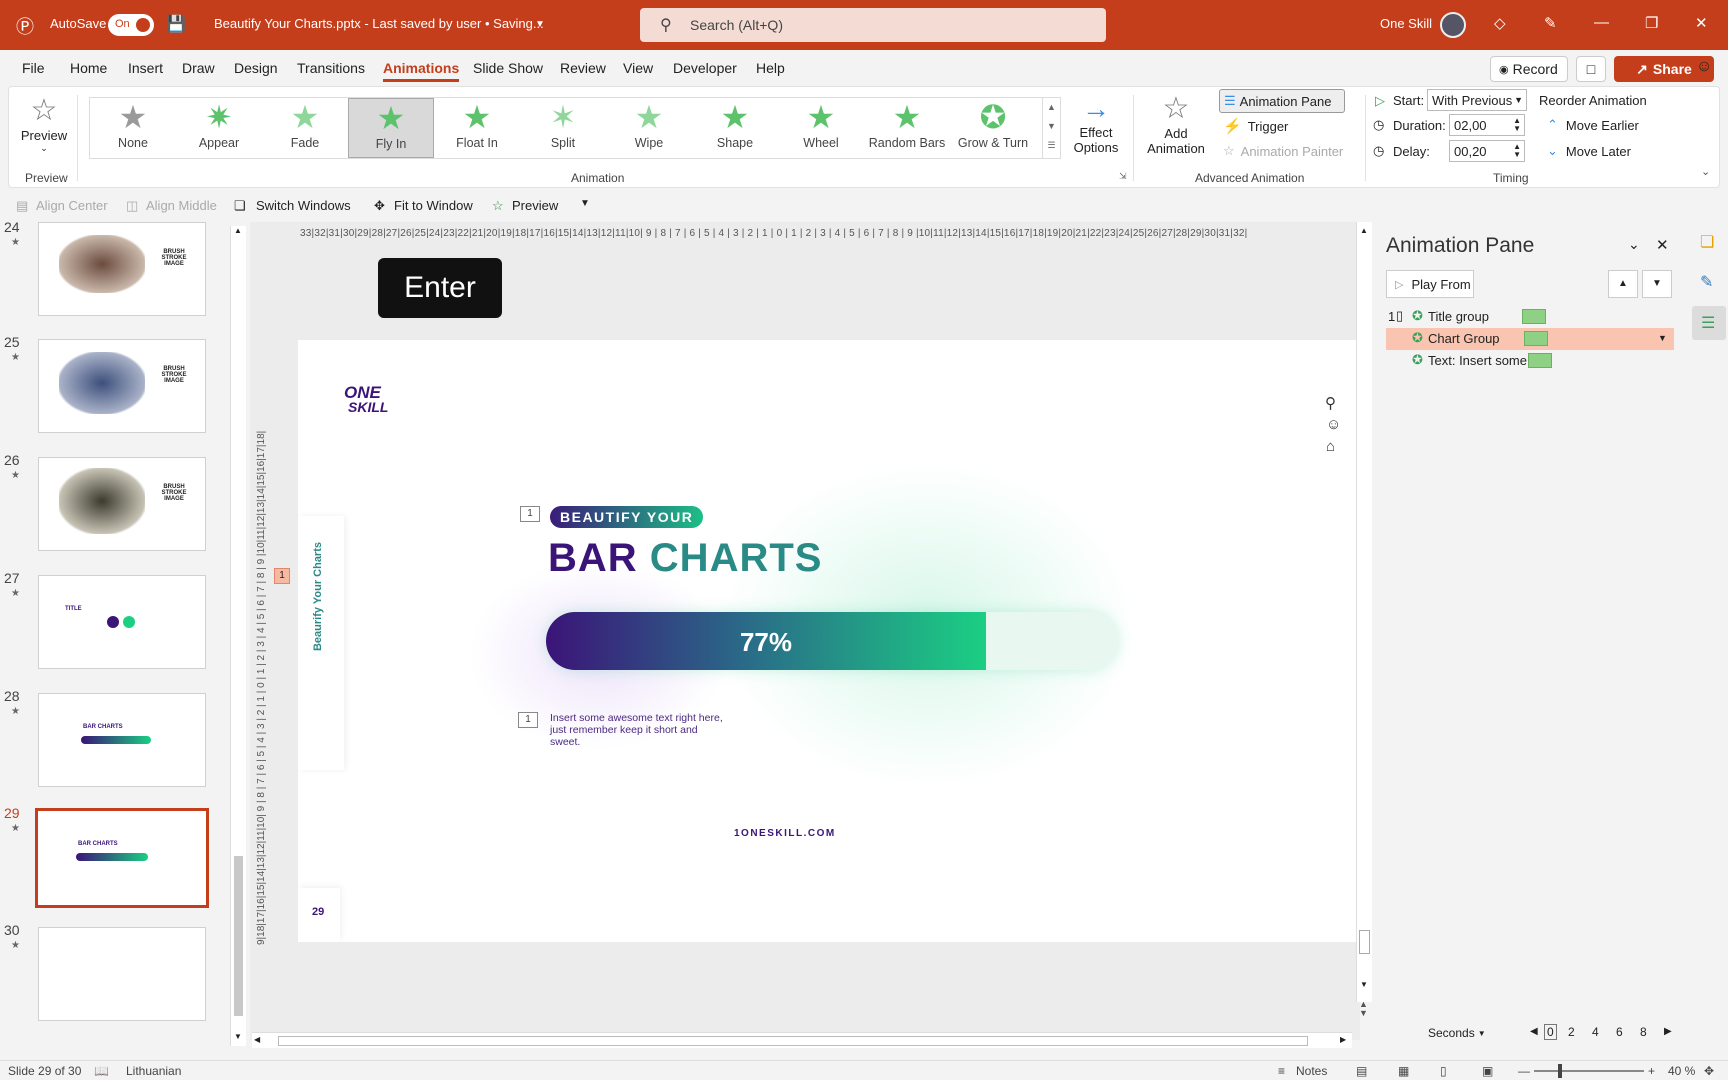 The image size is (1728, 1080). I want to click on tab-file: File, so click(33, 68).